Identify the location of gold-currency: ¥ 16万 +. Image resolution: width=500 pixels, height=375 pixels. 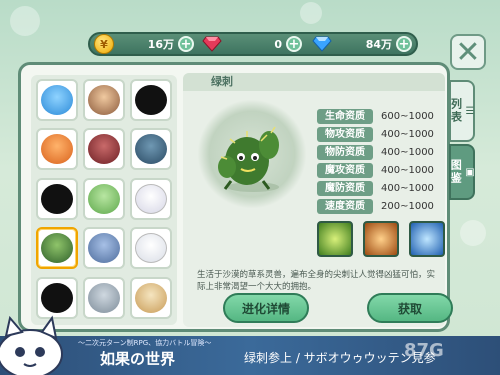
(144, 44).